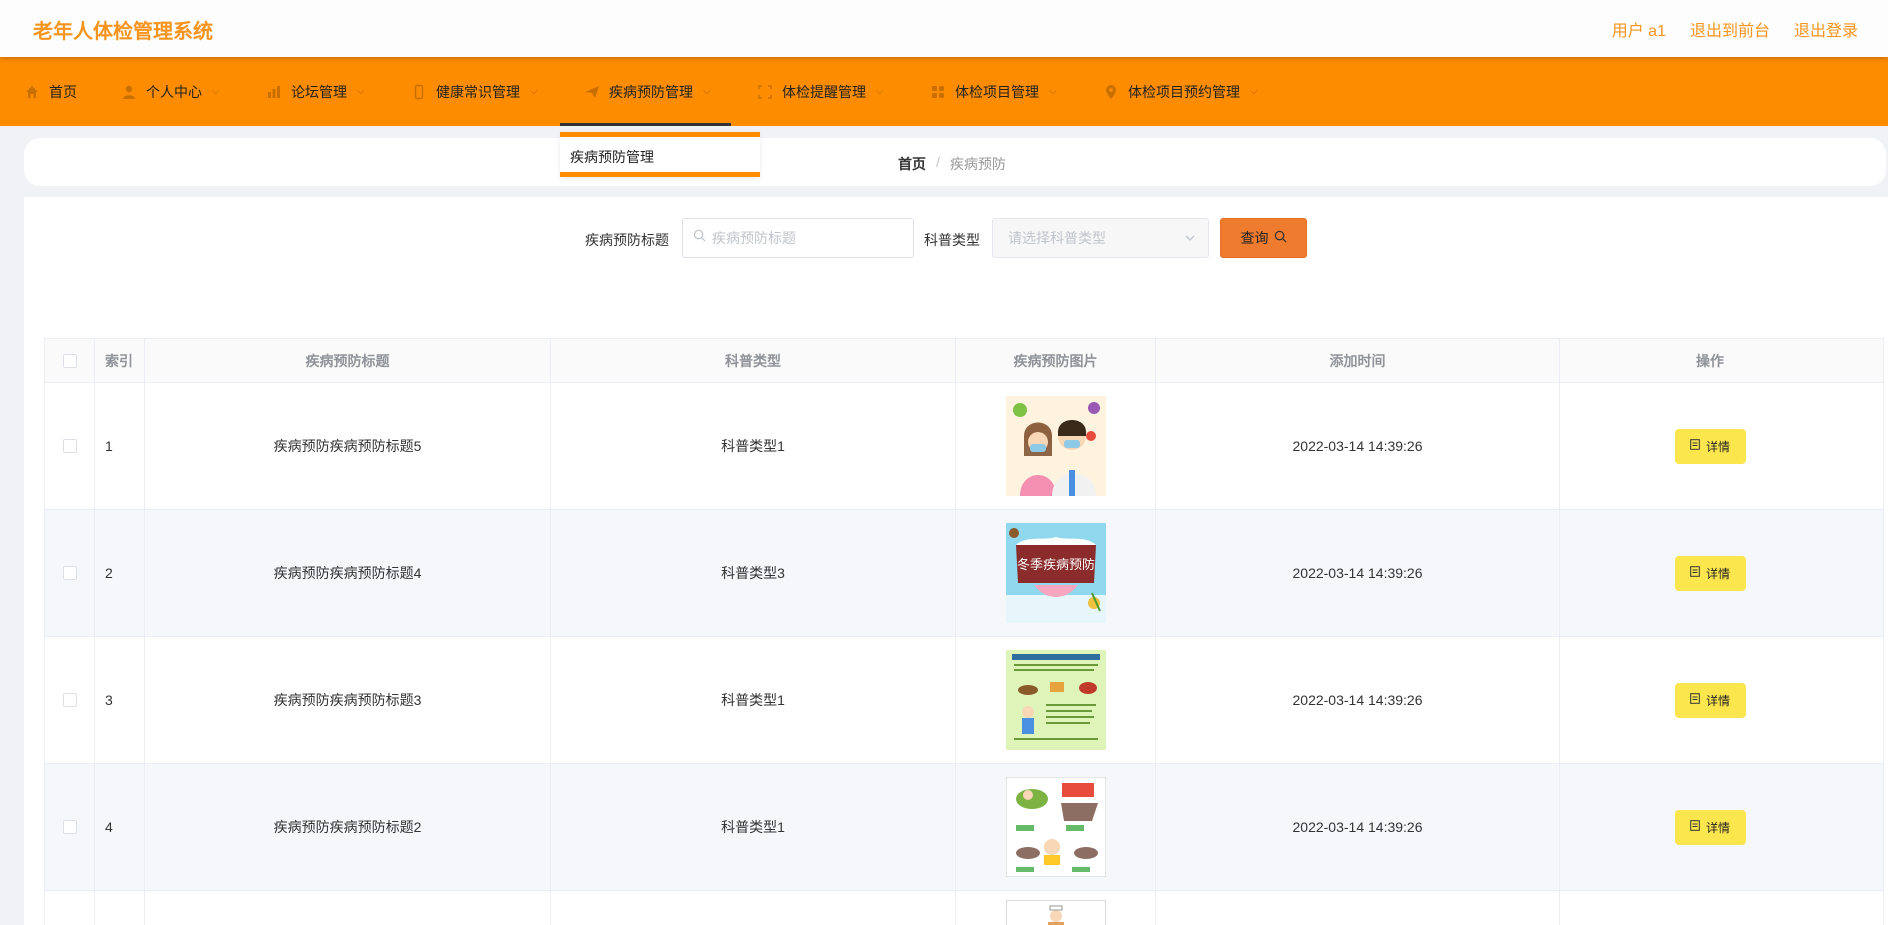  What do you see at coordinates (1730, 29) in the screenshot?
I see `back-to-frontend-link: 退出到前台` at bounding box center [1730, 29].